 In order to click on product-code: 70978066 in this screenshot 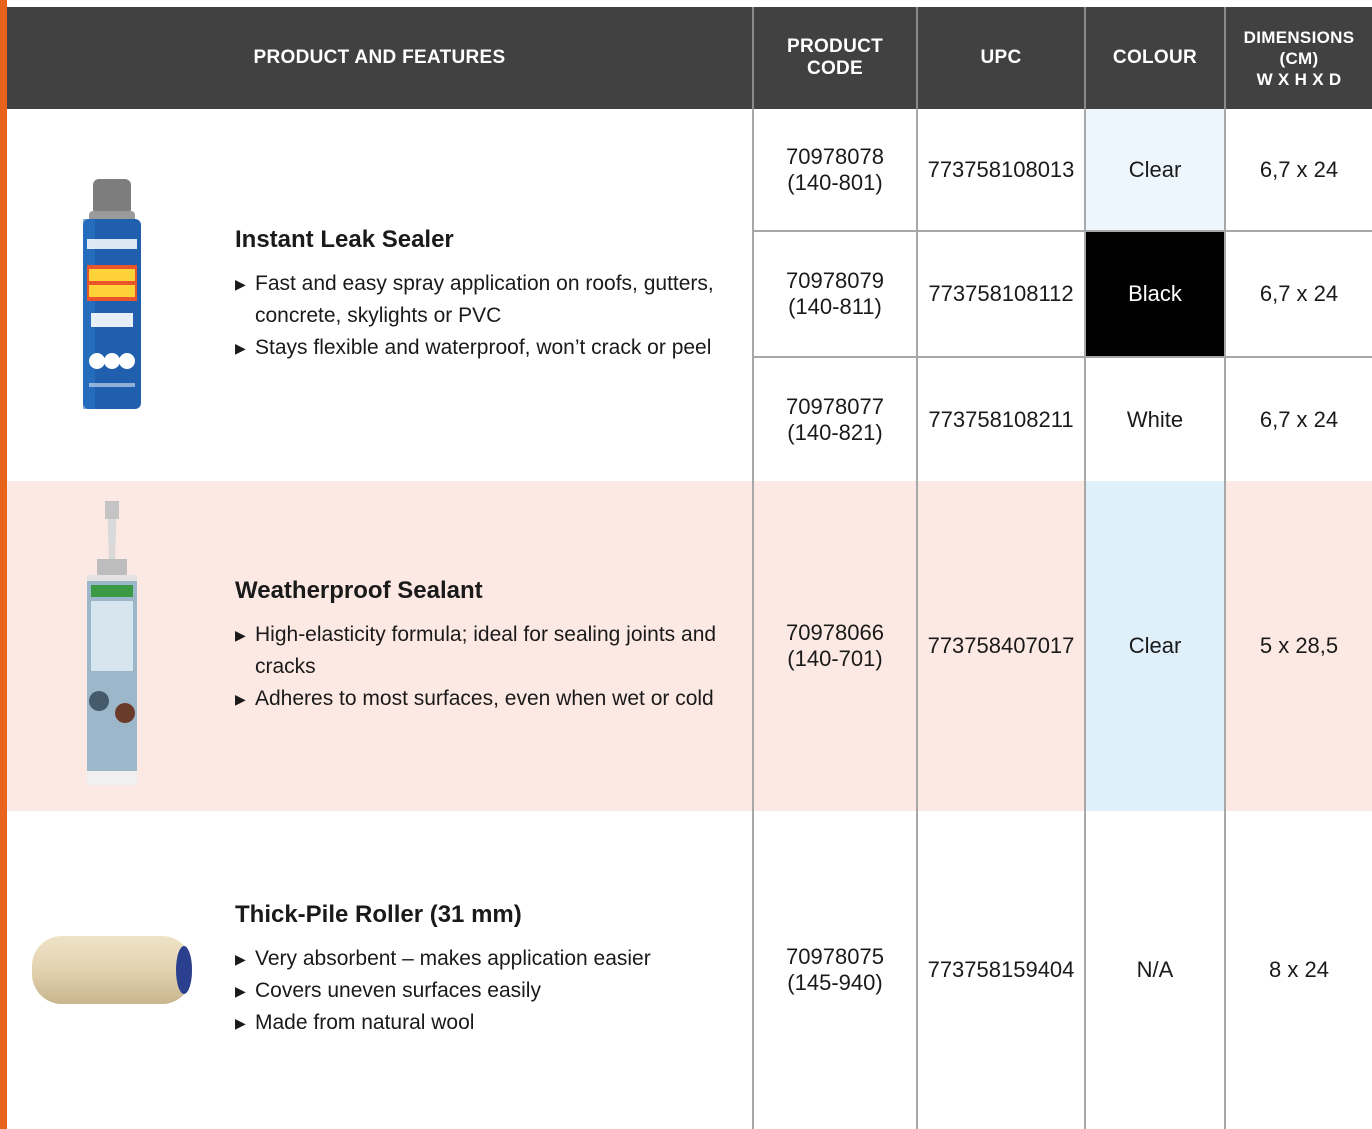, I will do `click(835, 632)`.